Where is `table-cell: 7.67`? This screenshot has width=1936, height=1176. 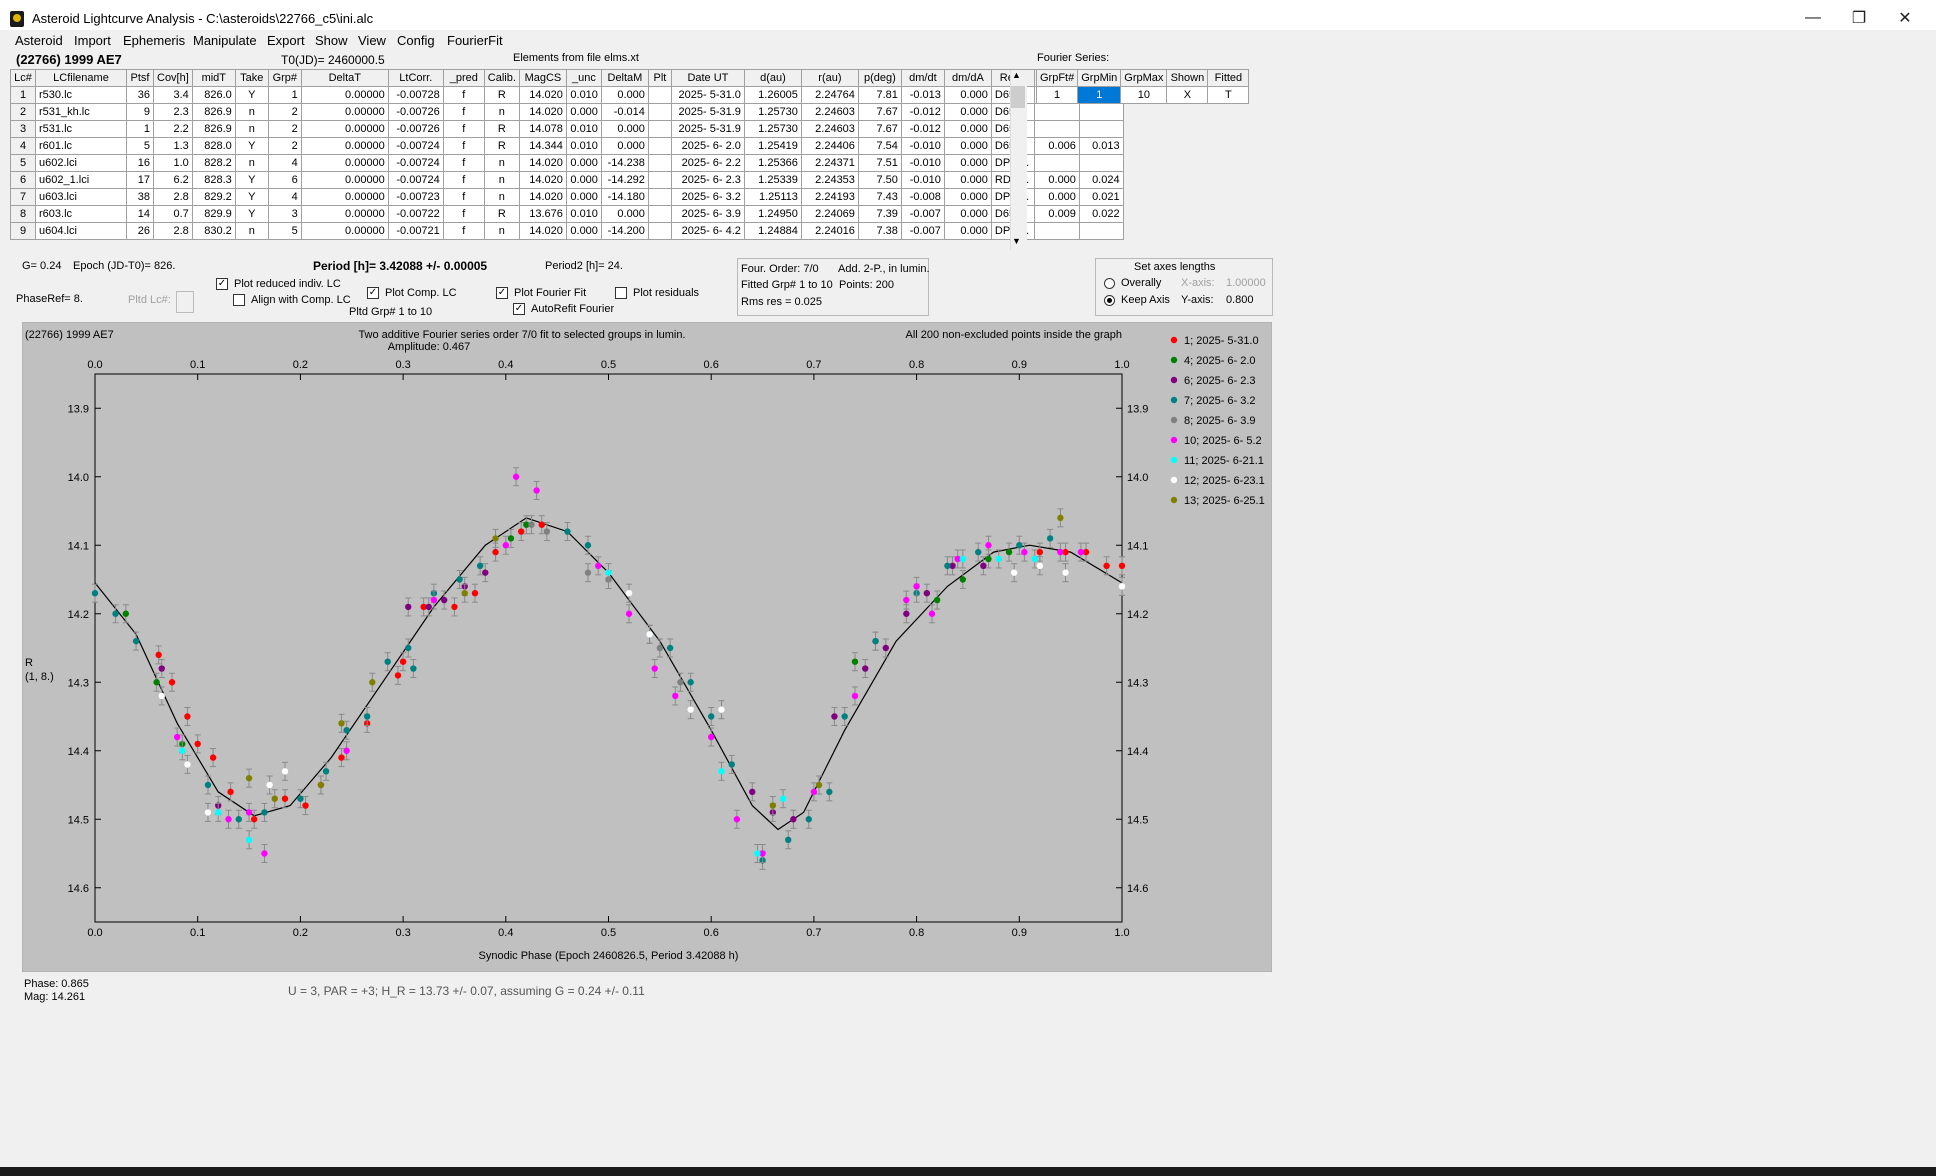 table-cell: 7.67 is located at coordinates (879, 112).